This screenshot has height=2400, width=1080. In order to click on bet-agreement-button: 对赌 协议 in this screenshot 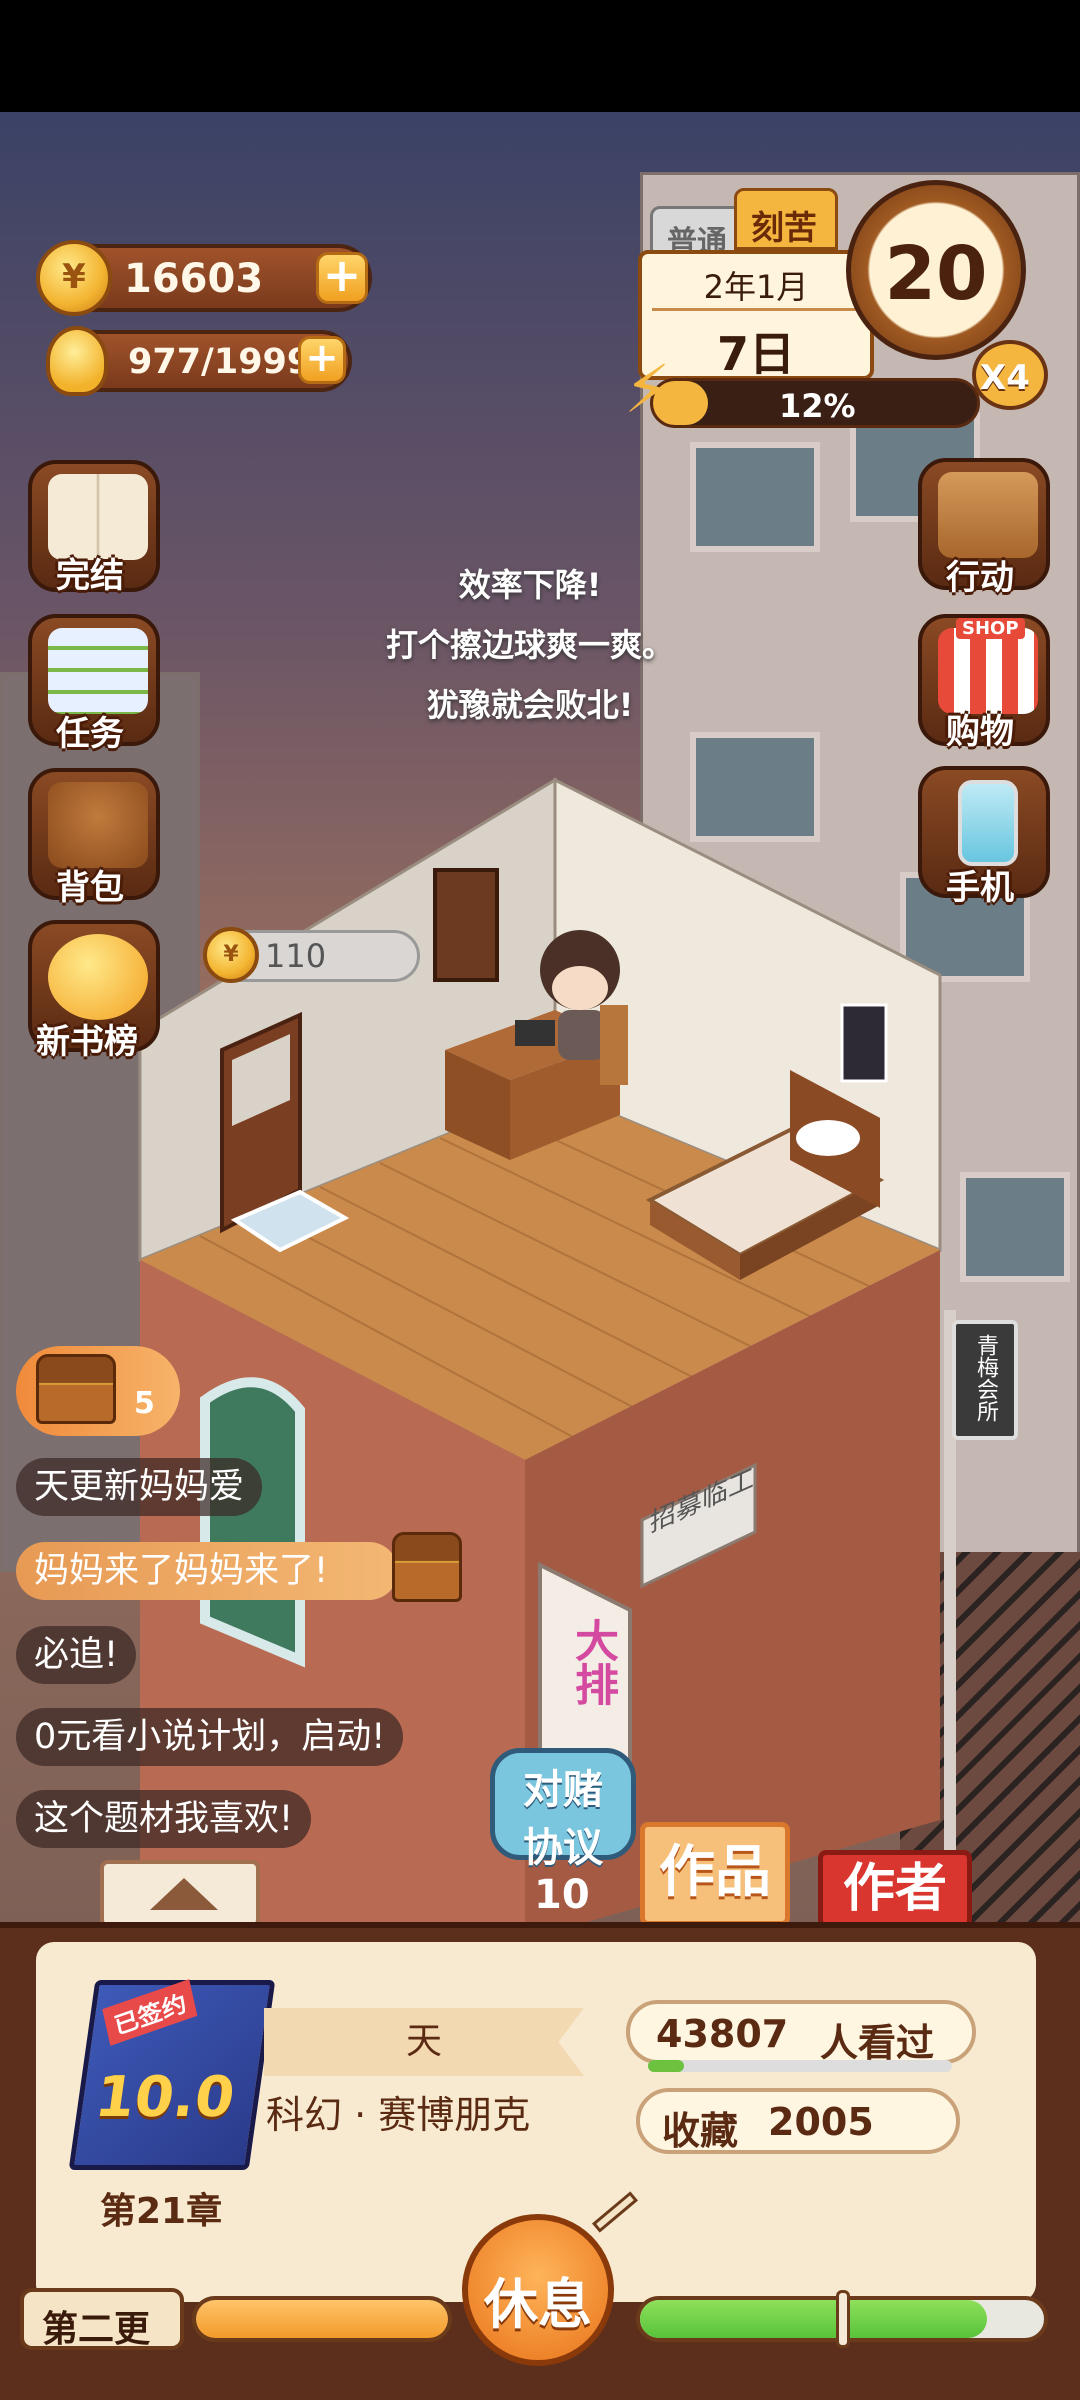, I will do `click(563, 1809)`.